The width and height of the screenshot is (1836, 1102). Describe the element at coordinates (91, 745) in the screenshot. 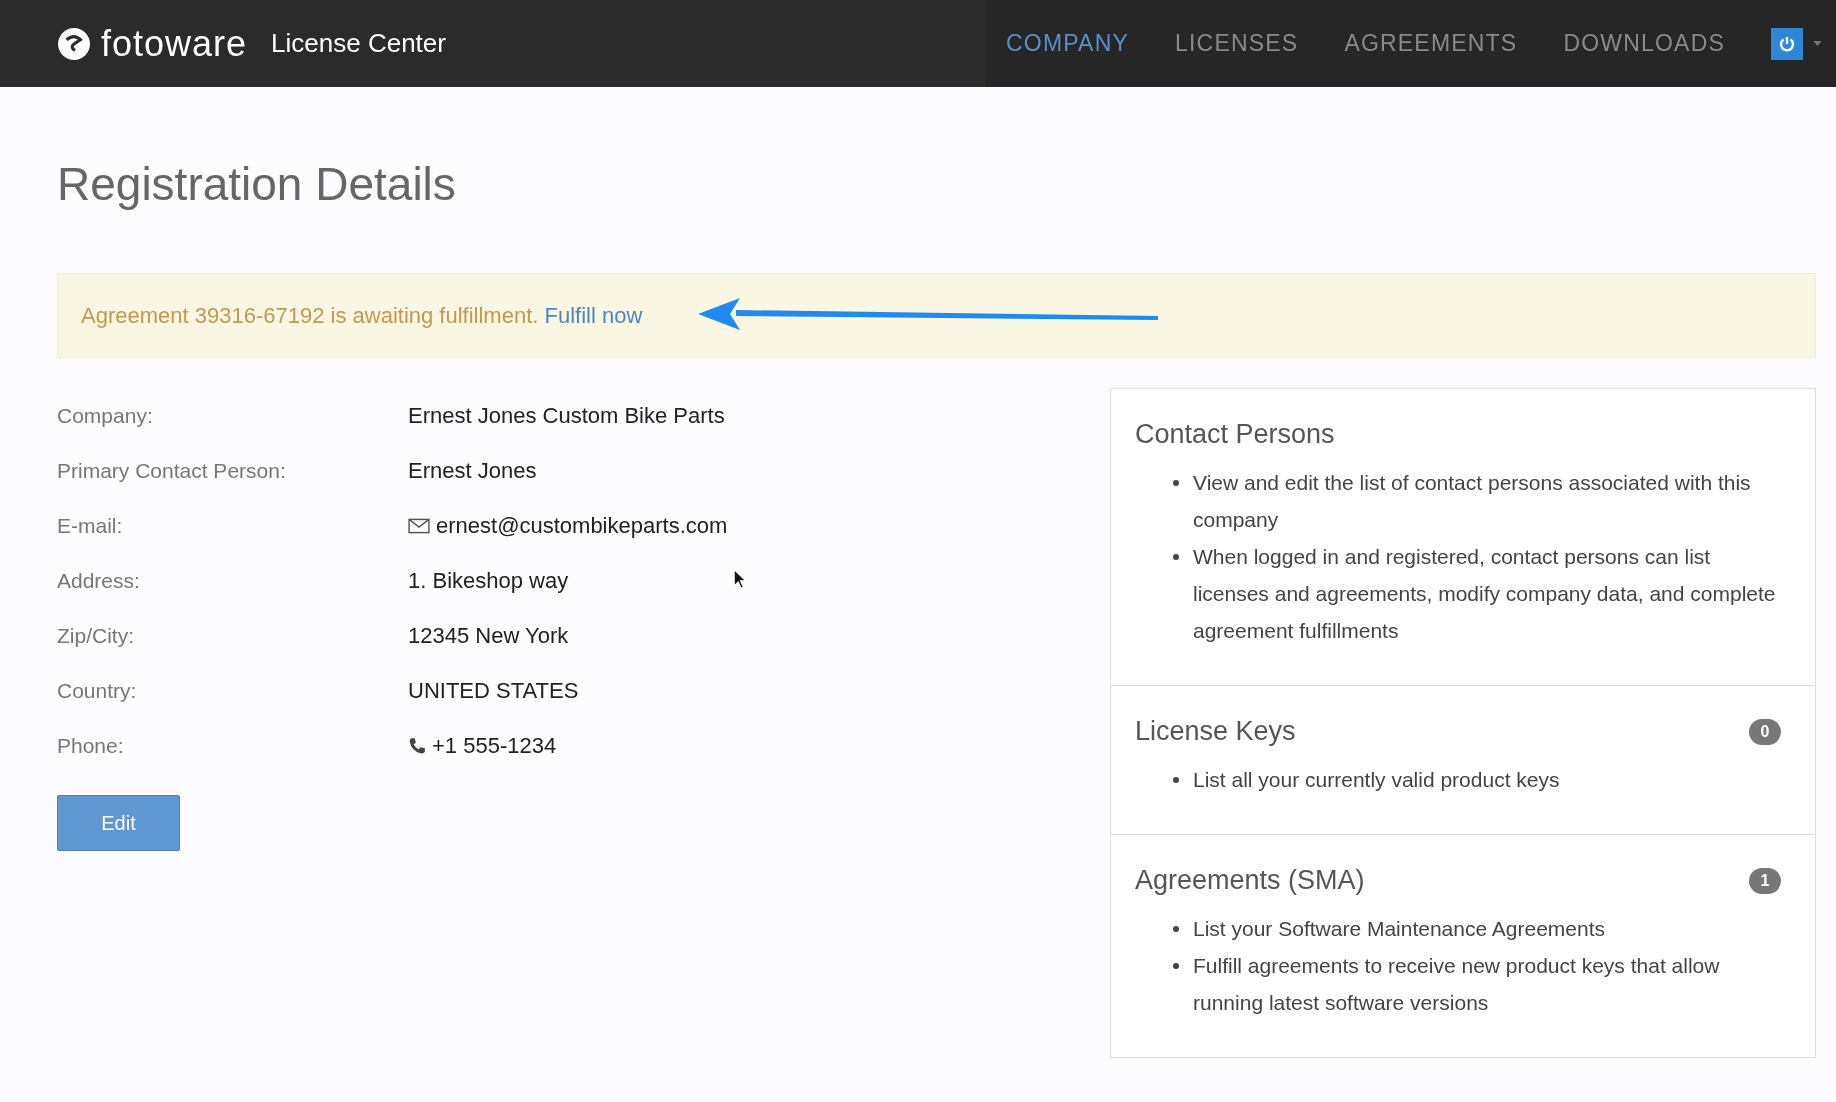

I see `field-label: Phone:` at that location.